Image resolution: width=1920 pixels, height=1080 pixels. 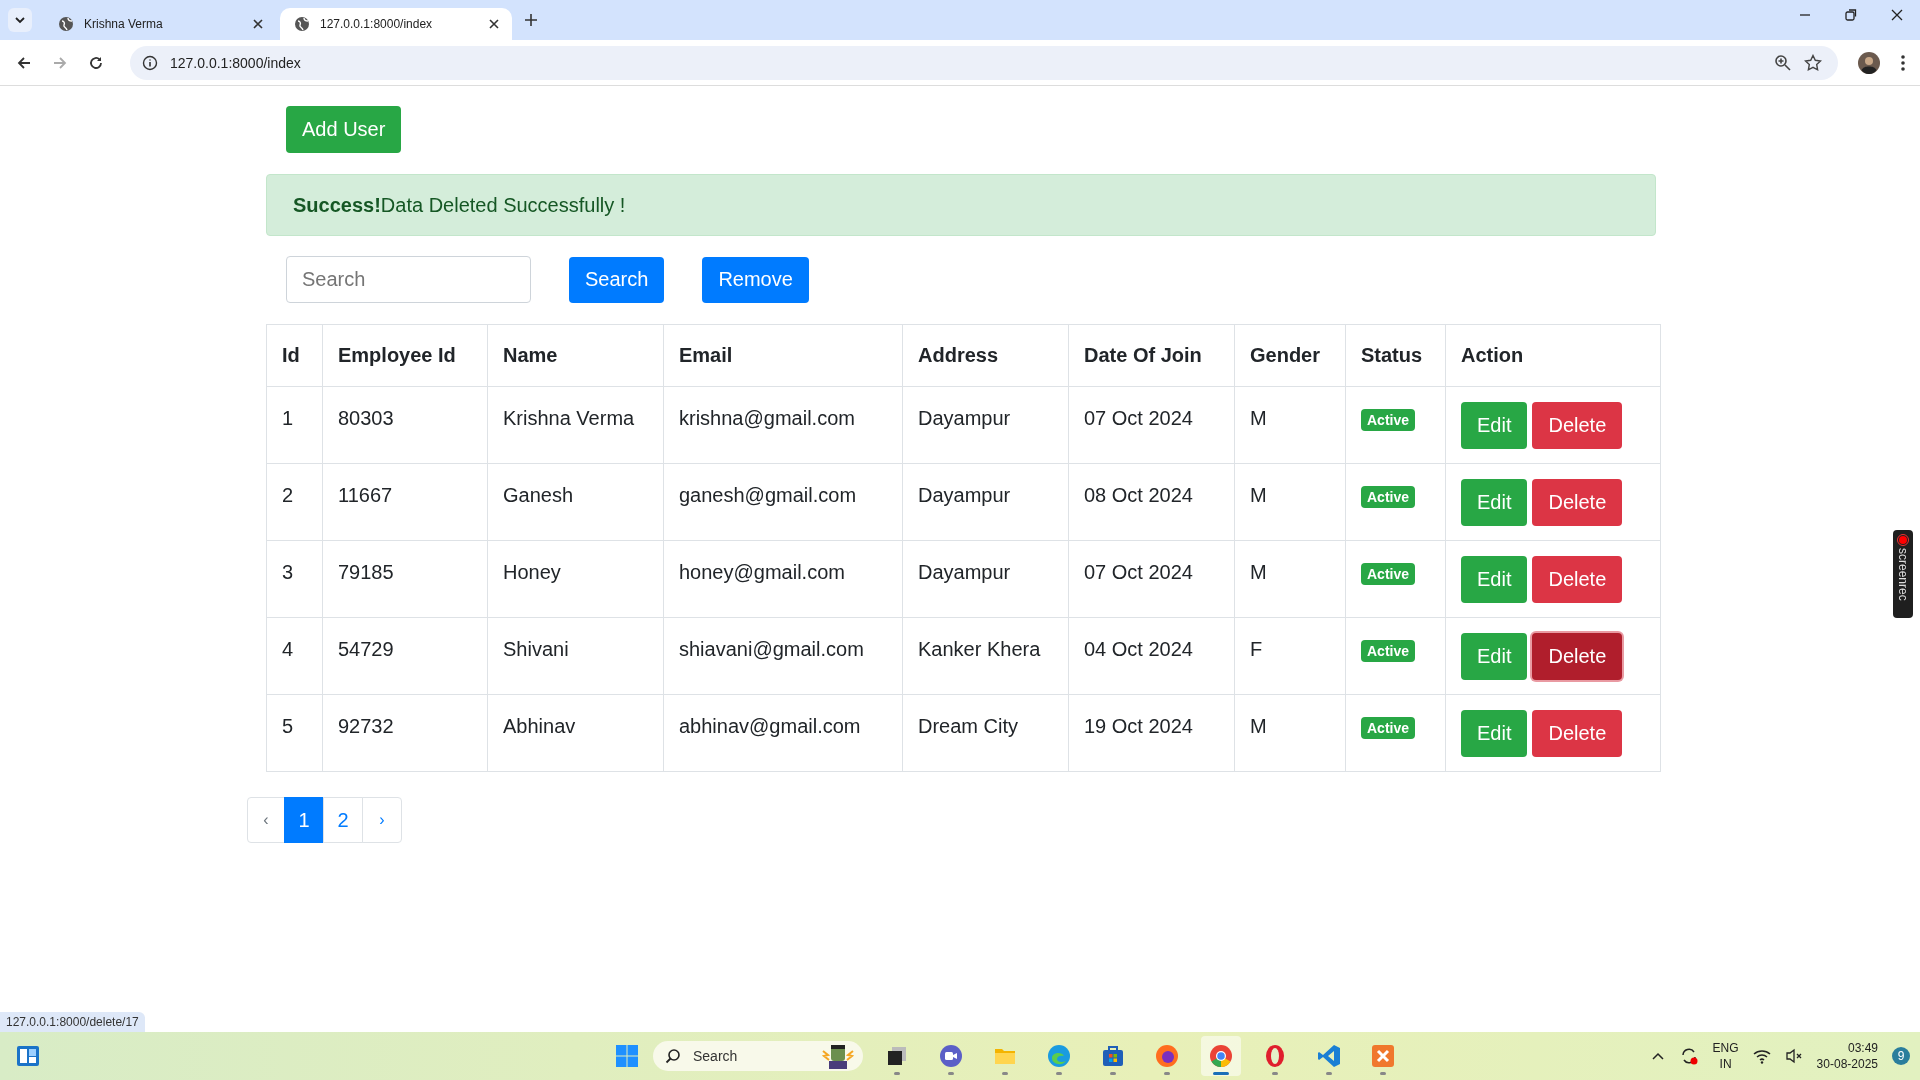 I want to click on tab-search-button, so click(x=20, y=20).